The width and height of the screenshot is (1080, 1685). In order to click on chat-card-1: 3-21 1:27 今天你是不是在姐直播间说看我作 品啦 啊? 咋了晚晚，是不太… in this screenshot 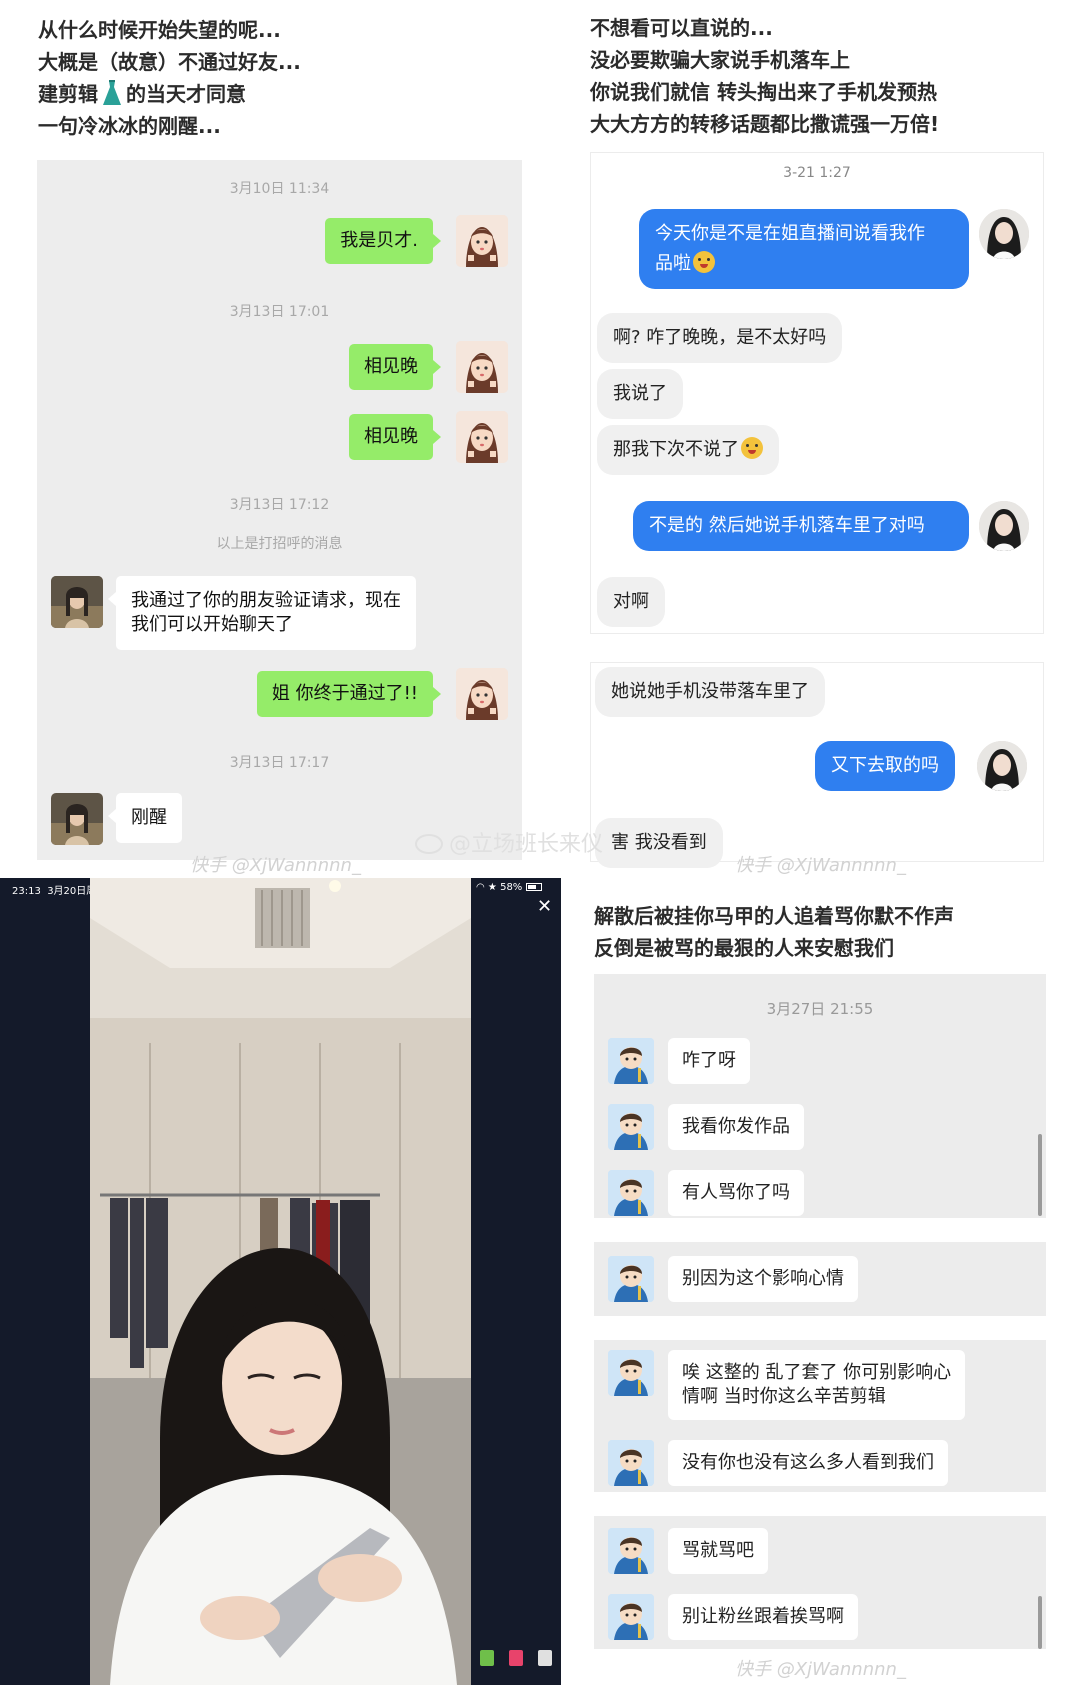, I will do `click(817, 393)`.